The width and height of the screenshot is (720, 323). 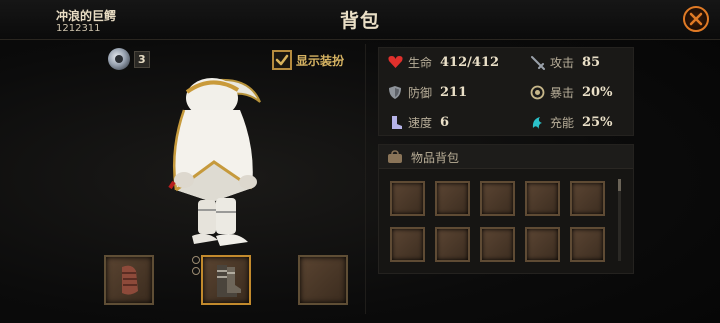 I want to click on shield-icon, so click(x=395, y=92).